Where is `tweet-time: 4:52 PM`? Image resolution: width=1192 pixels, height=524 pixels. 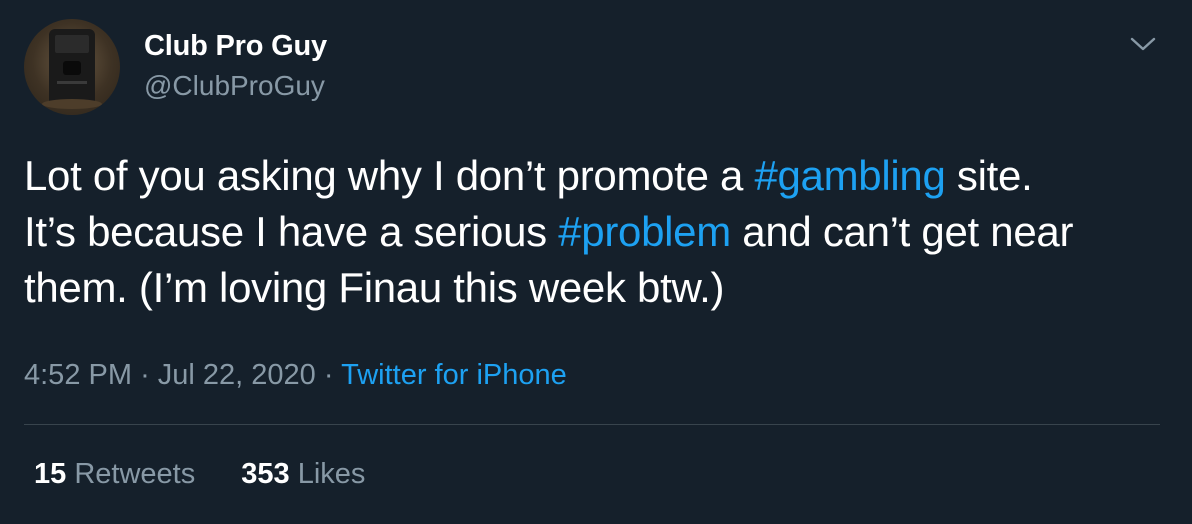 tweet-time: 4:52 PM is located at coordinates (78, 375).